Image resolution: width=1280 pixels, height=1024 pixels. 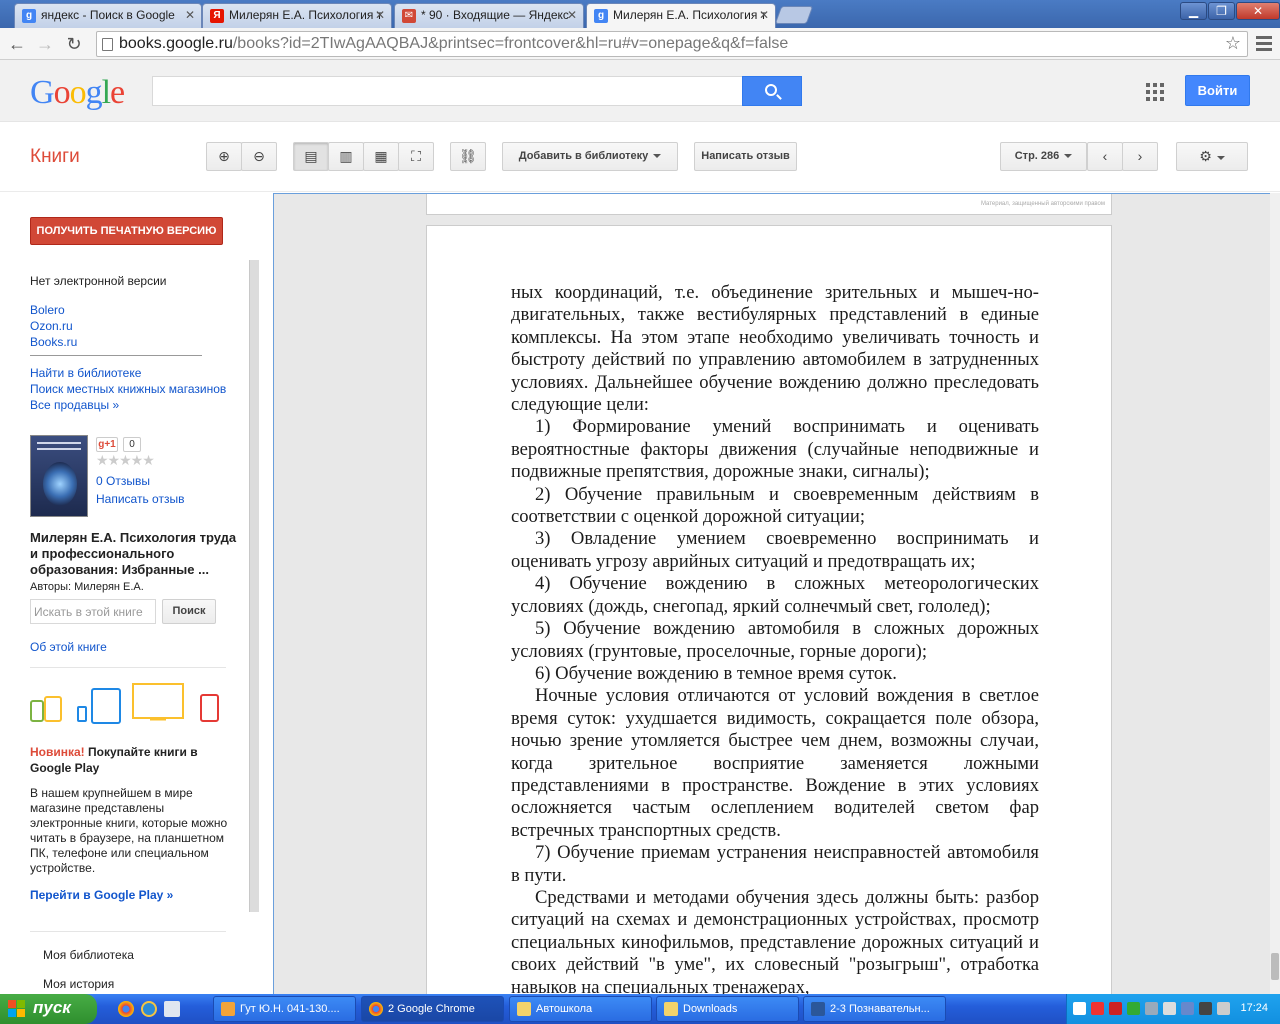 What do you see at coordinates (1275, 593) in the screenshot?
I see `viewer-scrollbar` at bounding box center [1275, 593].